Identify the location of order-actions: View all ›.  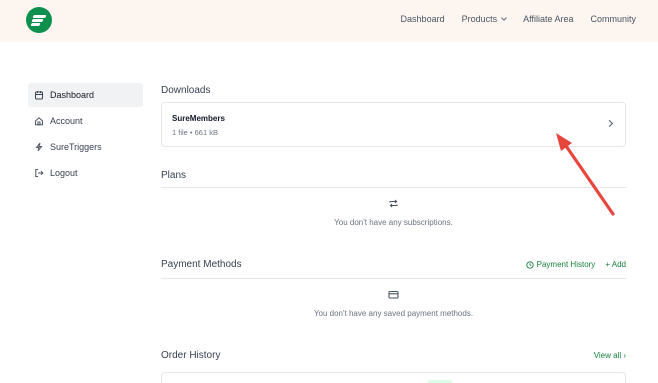
(610, 355).